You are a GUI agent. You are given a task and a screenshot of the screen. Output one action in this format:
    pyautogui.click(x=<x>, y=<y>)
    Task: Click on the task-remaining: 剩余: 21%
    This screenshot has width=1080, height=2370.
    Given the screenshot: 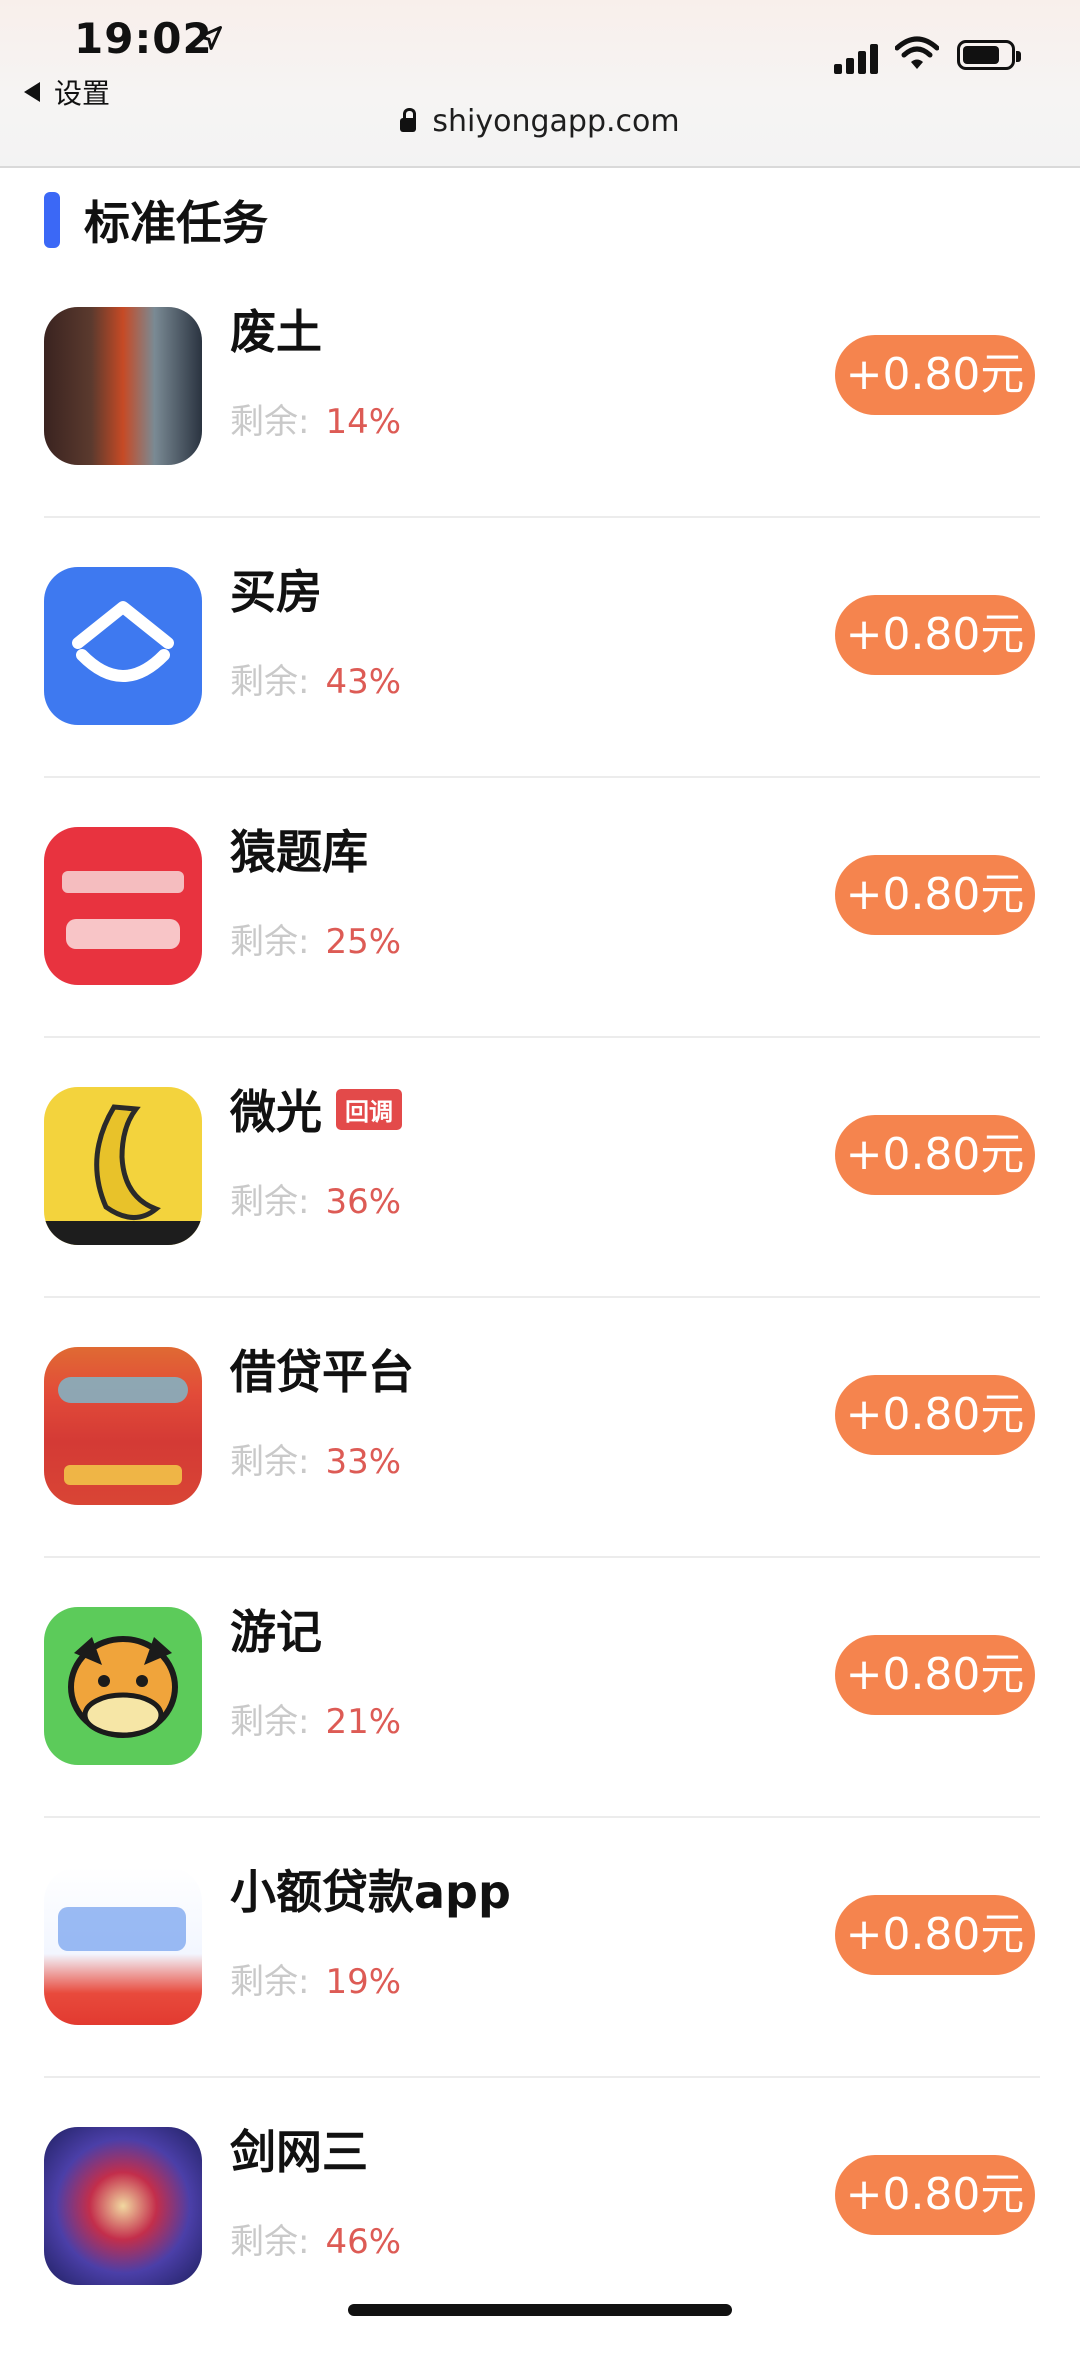 What is the action you would take?
    pyautogui.click(x=315, y=1718)
    